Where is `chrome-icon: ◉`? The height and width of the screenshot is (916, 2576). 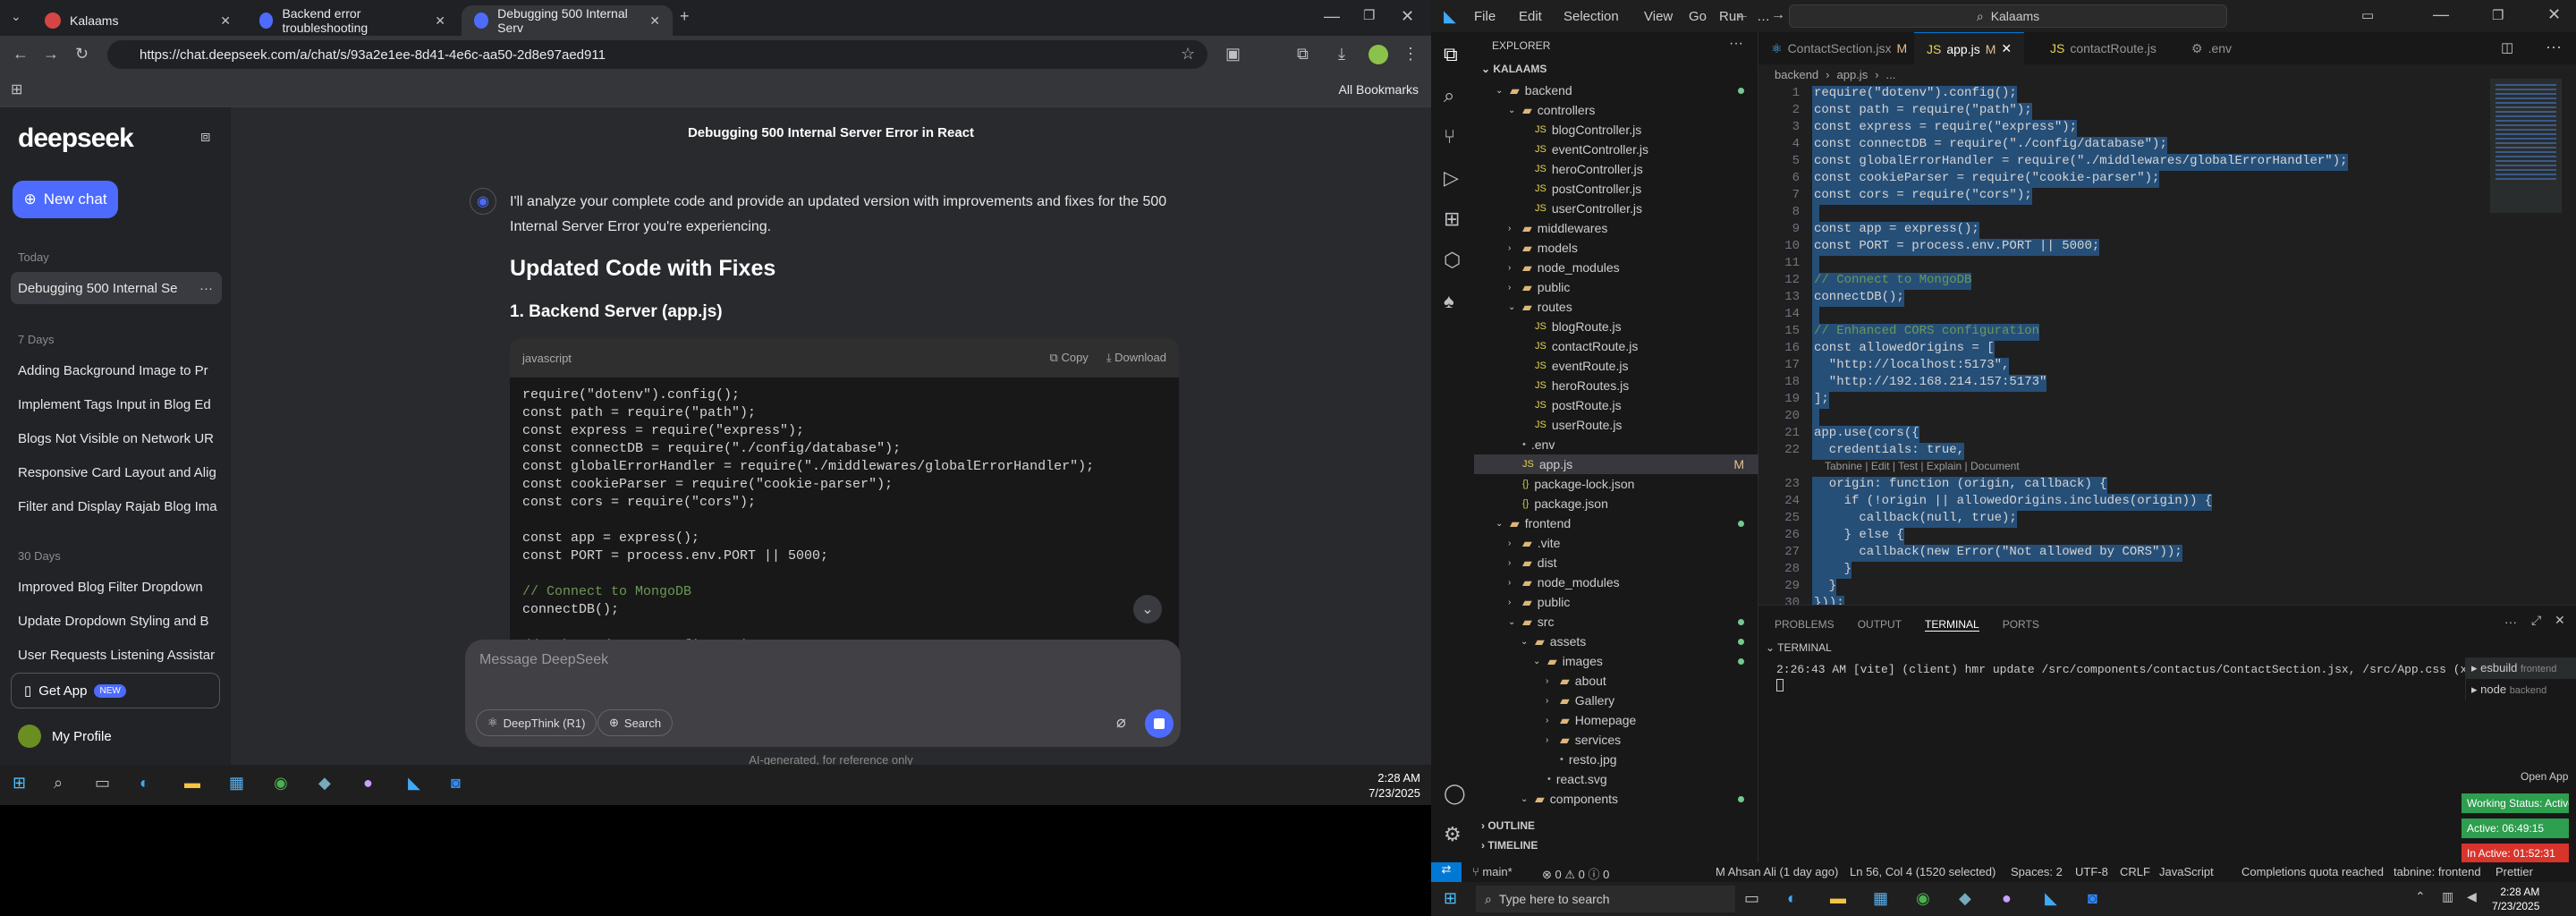
chrome-icon: ◉ is located at coordinates (281, 783).